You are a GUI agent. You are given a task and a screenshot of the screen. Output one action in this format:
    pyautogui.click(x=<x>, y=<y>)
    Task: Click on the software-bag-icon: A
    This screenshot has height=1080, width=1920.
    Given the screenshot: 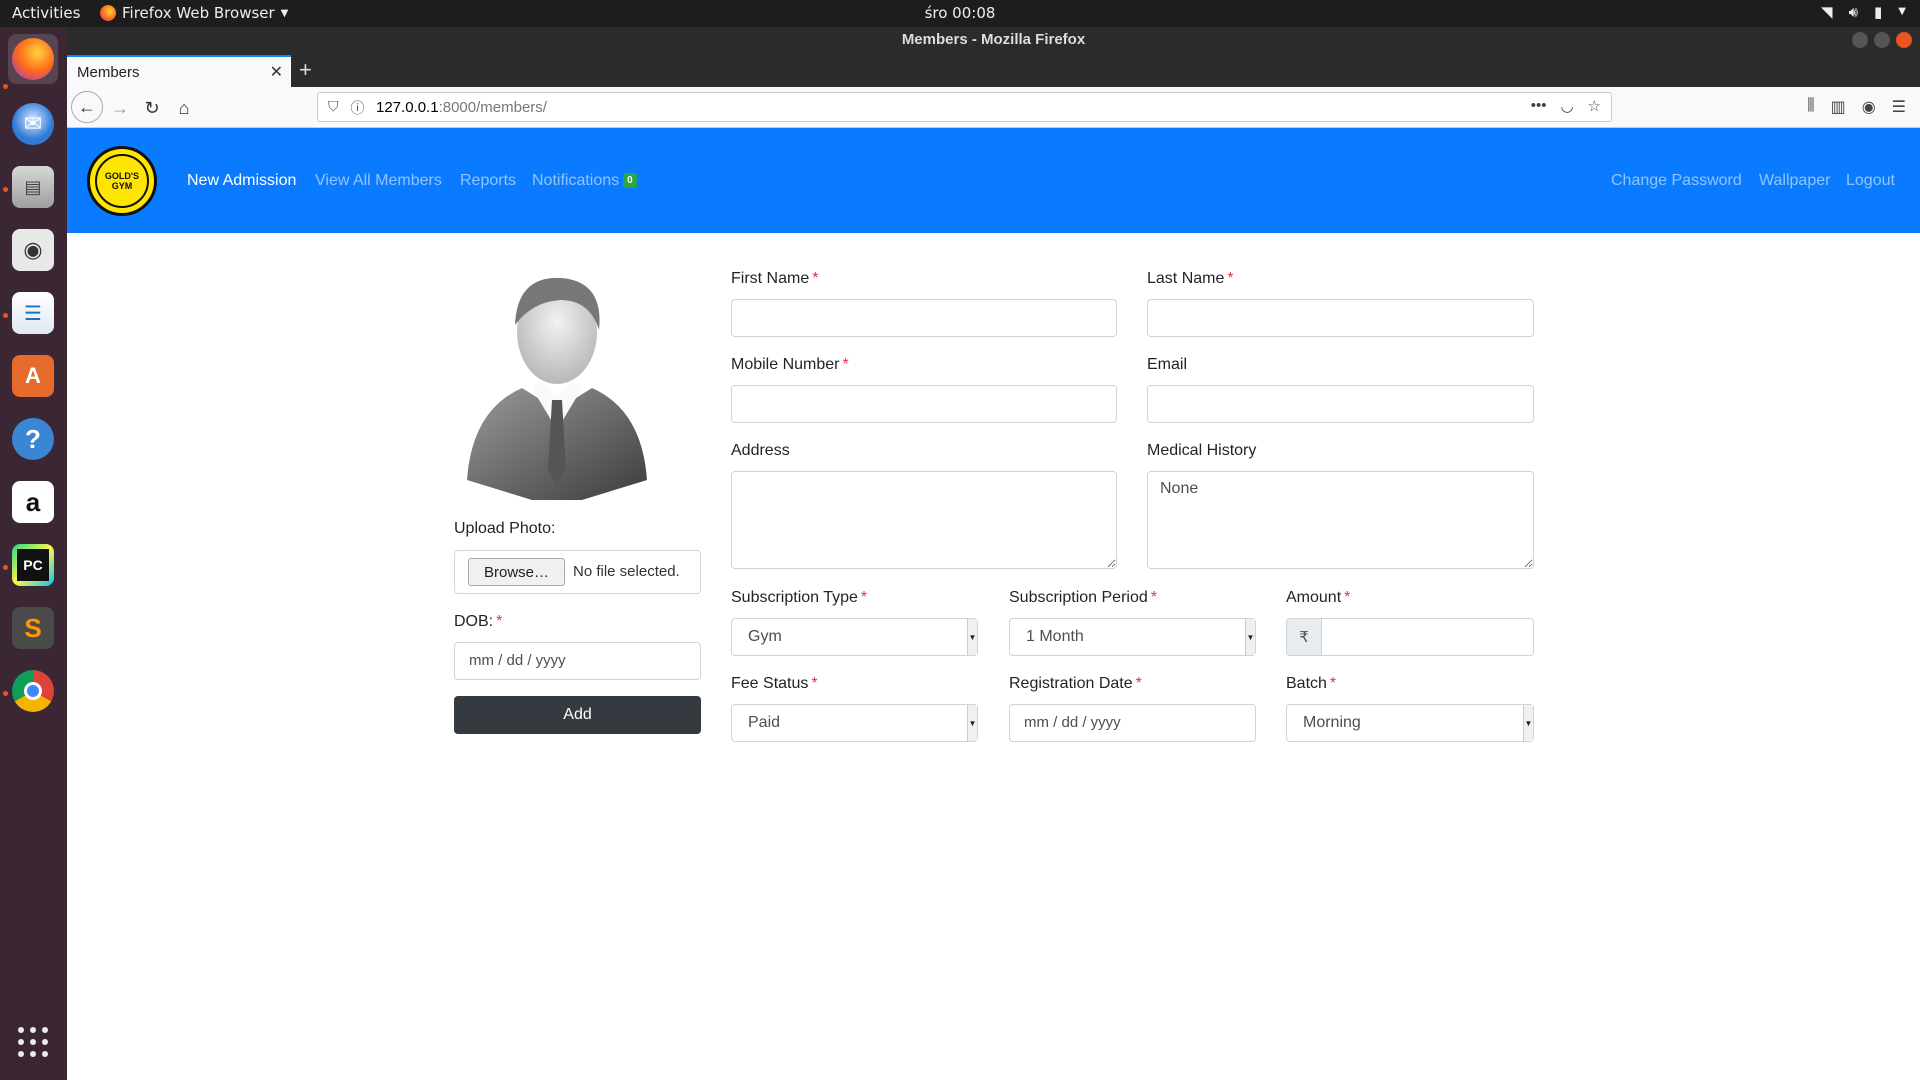 What is the action you would take?
    pyautogui.click(x=33, y=376)
    